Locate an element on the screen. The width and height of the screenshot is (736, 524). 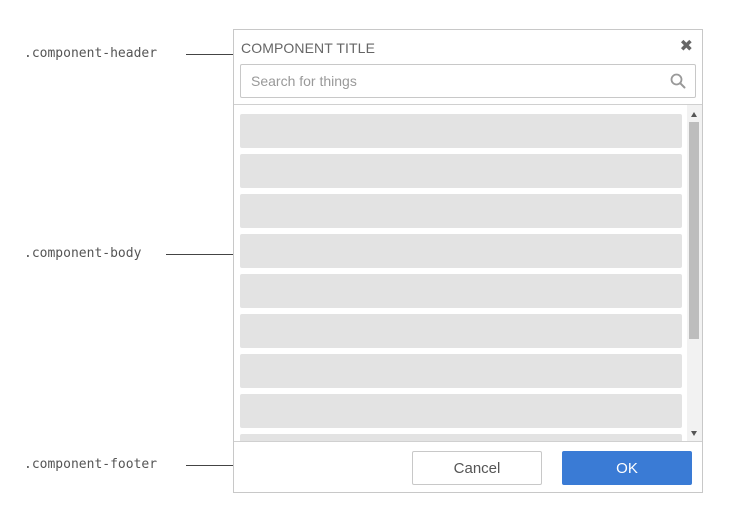
header-leader-line is located at coordinates (209, 54).